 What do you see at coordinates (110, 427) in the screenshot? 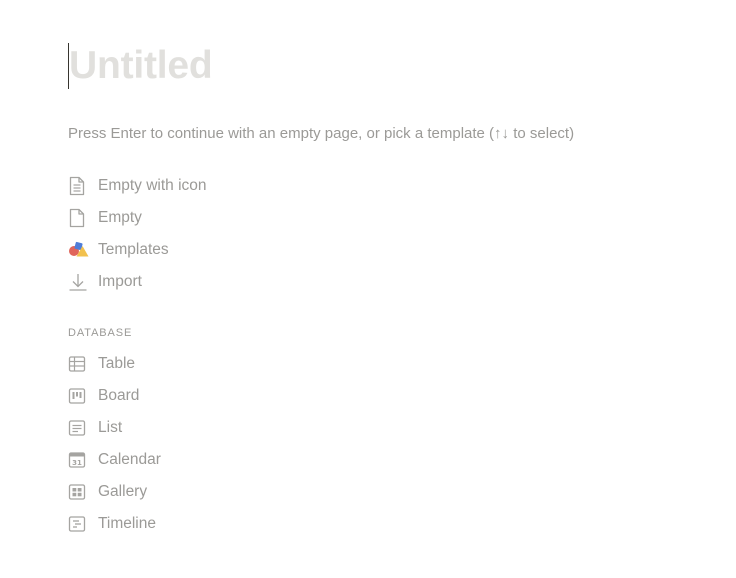
I see `option-label: List` at bounding box center [110, 427].